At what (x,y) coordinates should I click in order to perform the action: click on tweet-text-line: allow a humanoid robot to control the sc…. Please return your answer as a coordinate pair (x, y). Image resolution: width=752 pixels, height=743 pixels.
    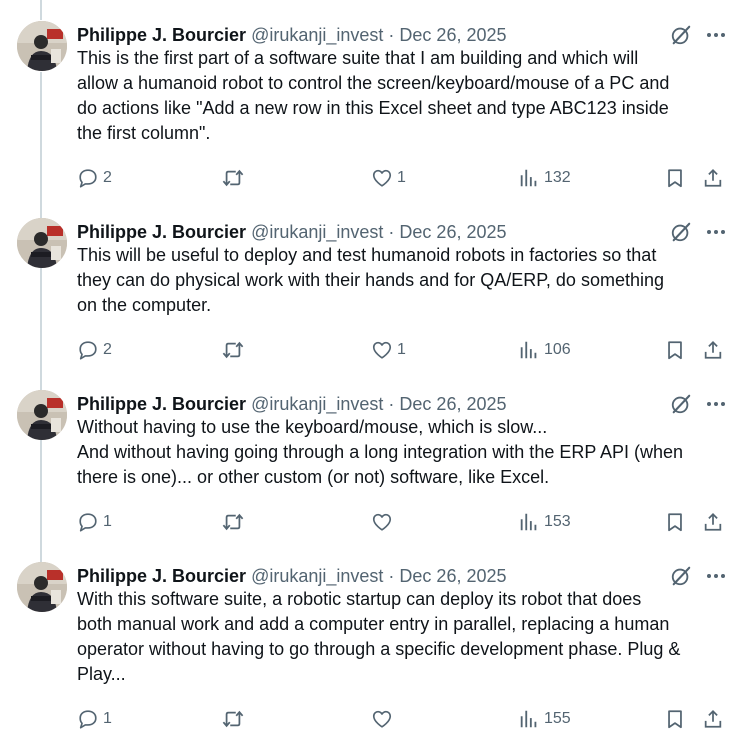
    Looking at the image, I should click on (373, 83).